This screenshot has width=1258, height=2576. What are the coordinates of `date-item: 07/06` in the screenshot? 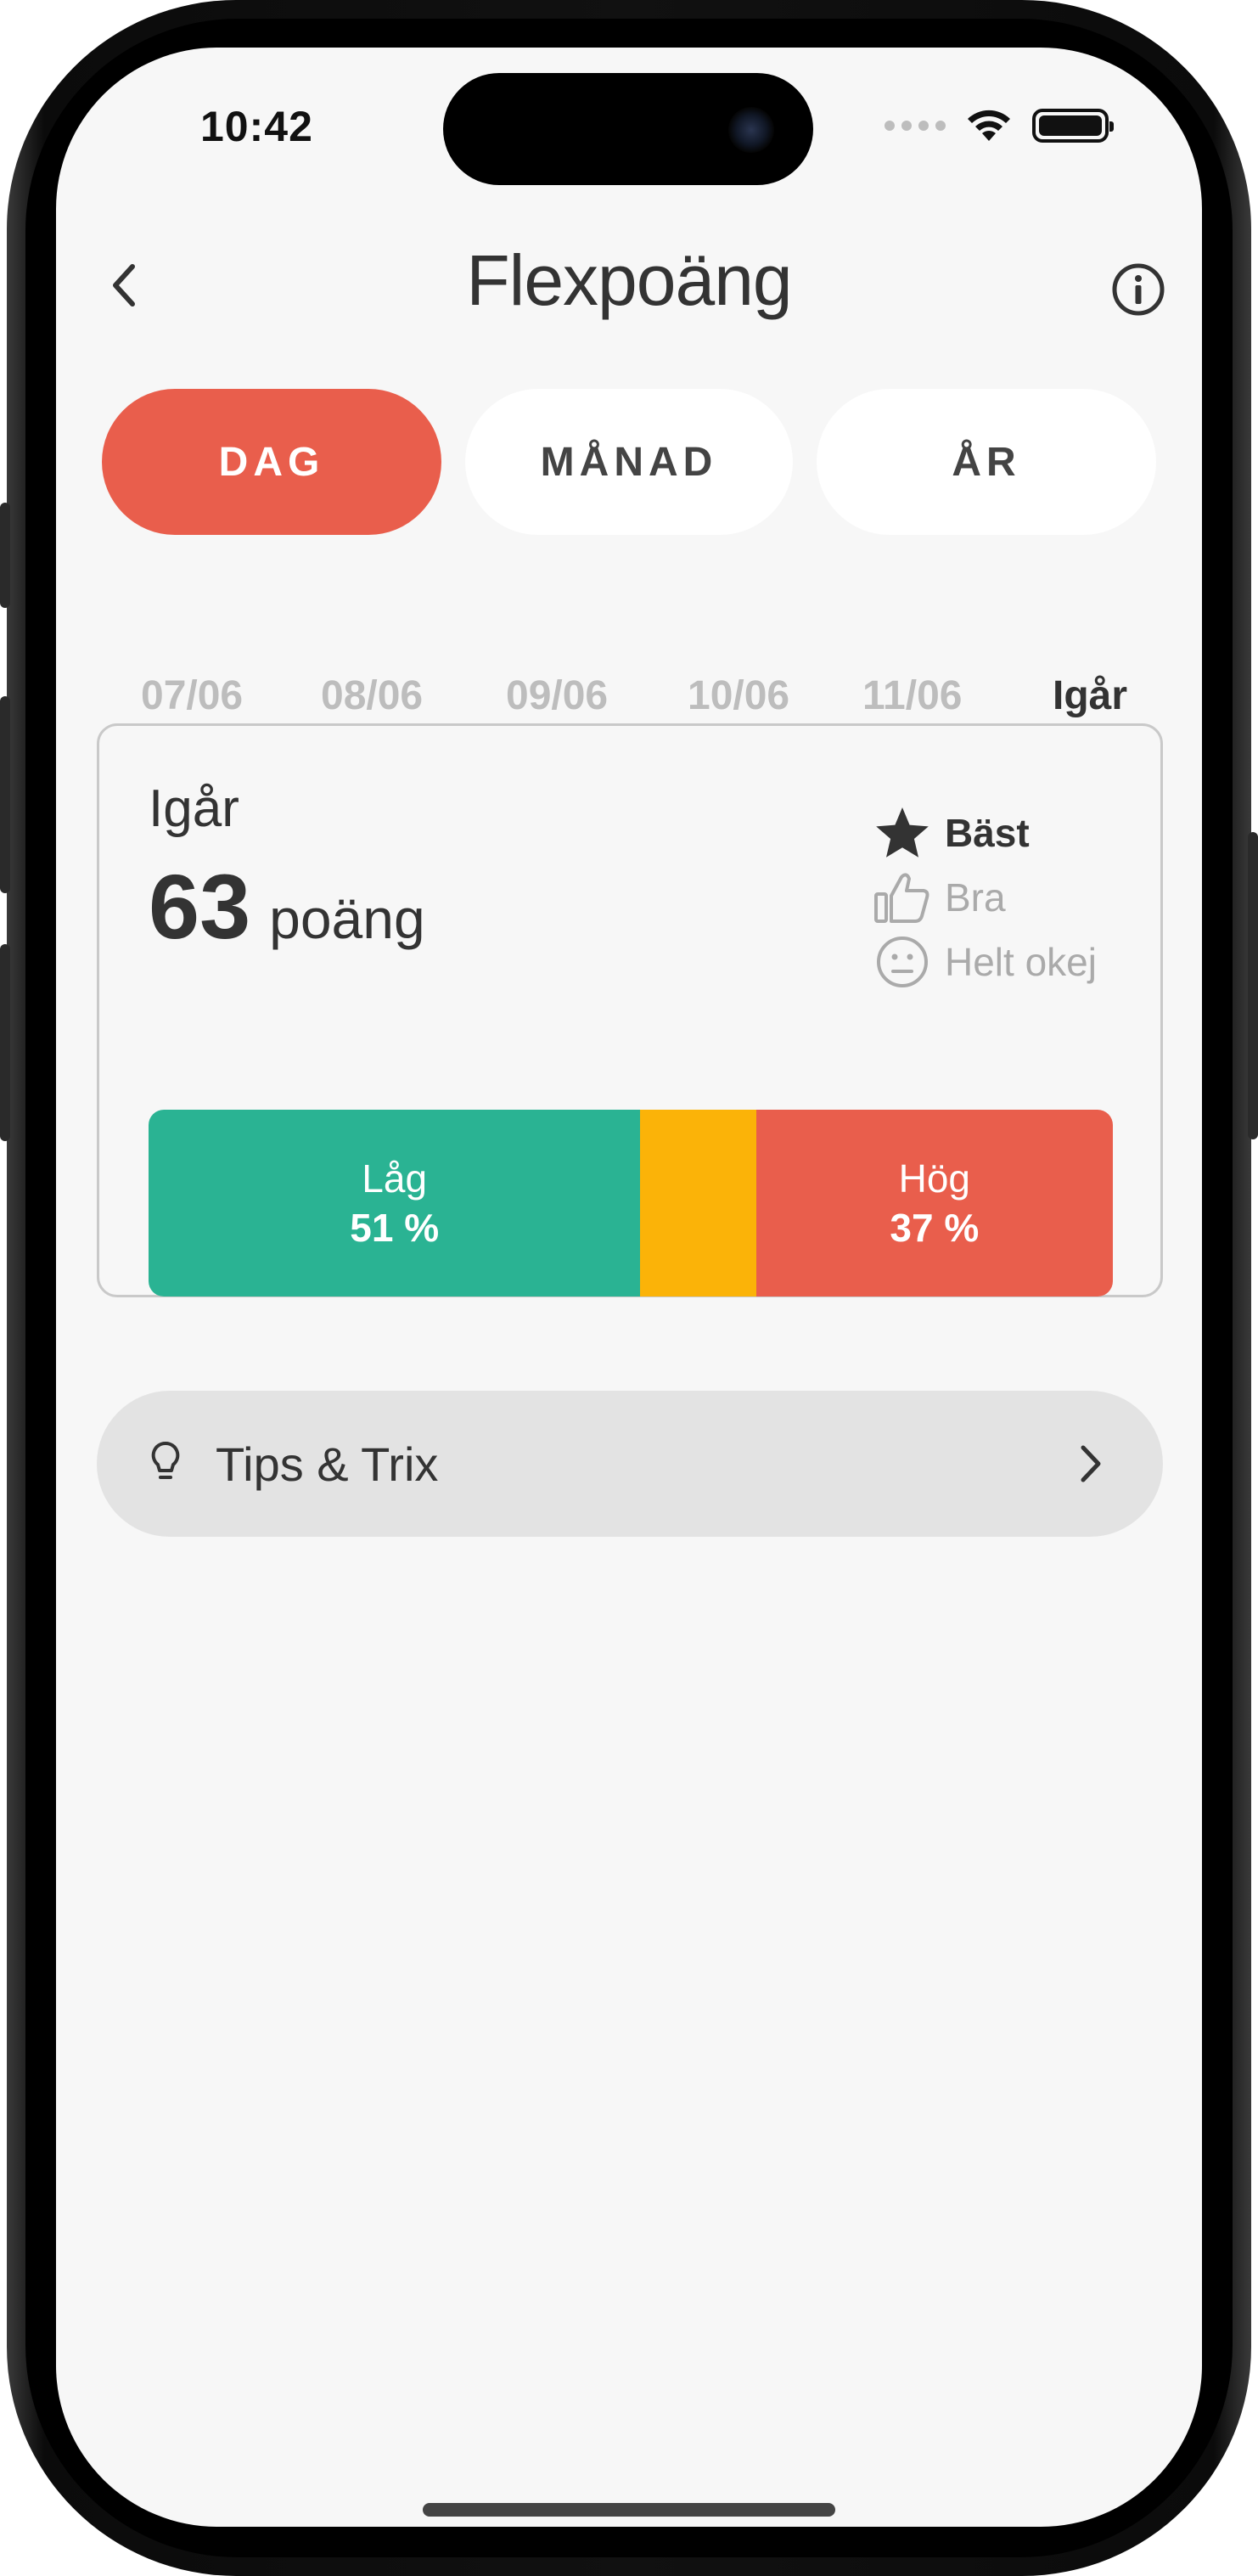 It's located at (192, 695).